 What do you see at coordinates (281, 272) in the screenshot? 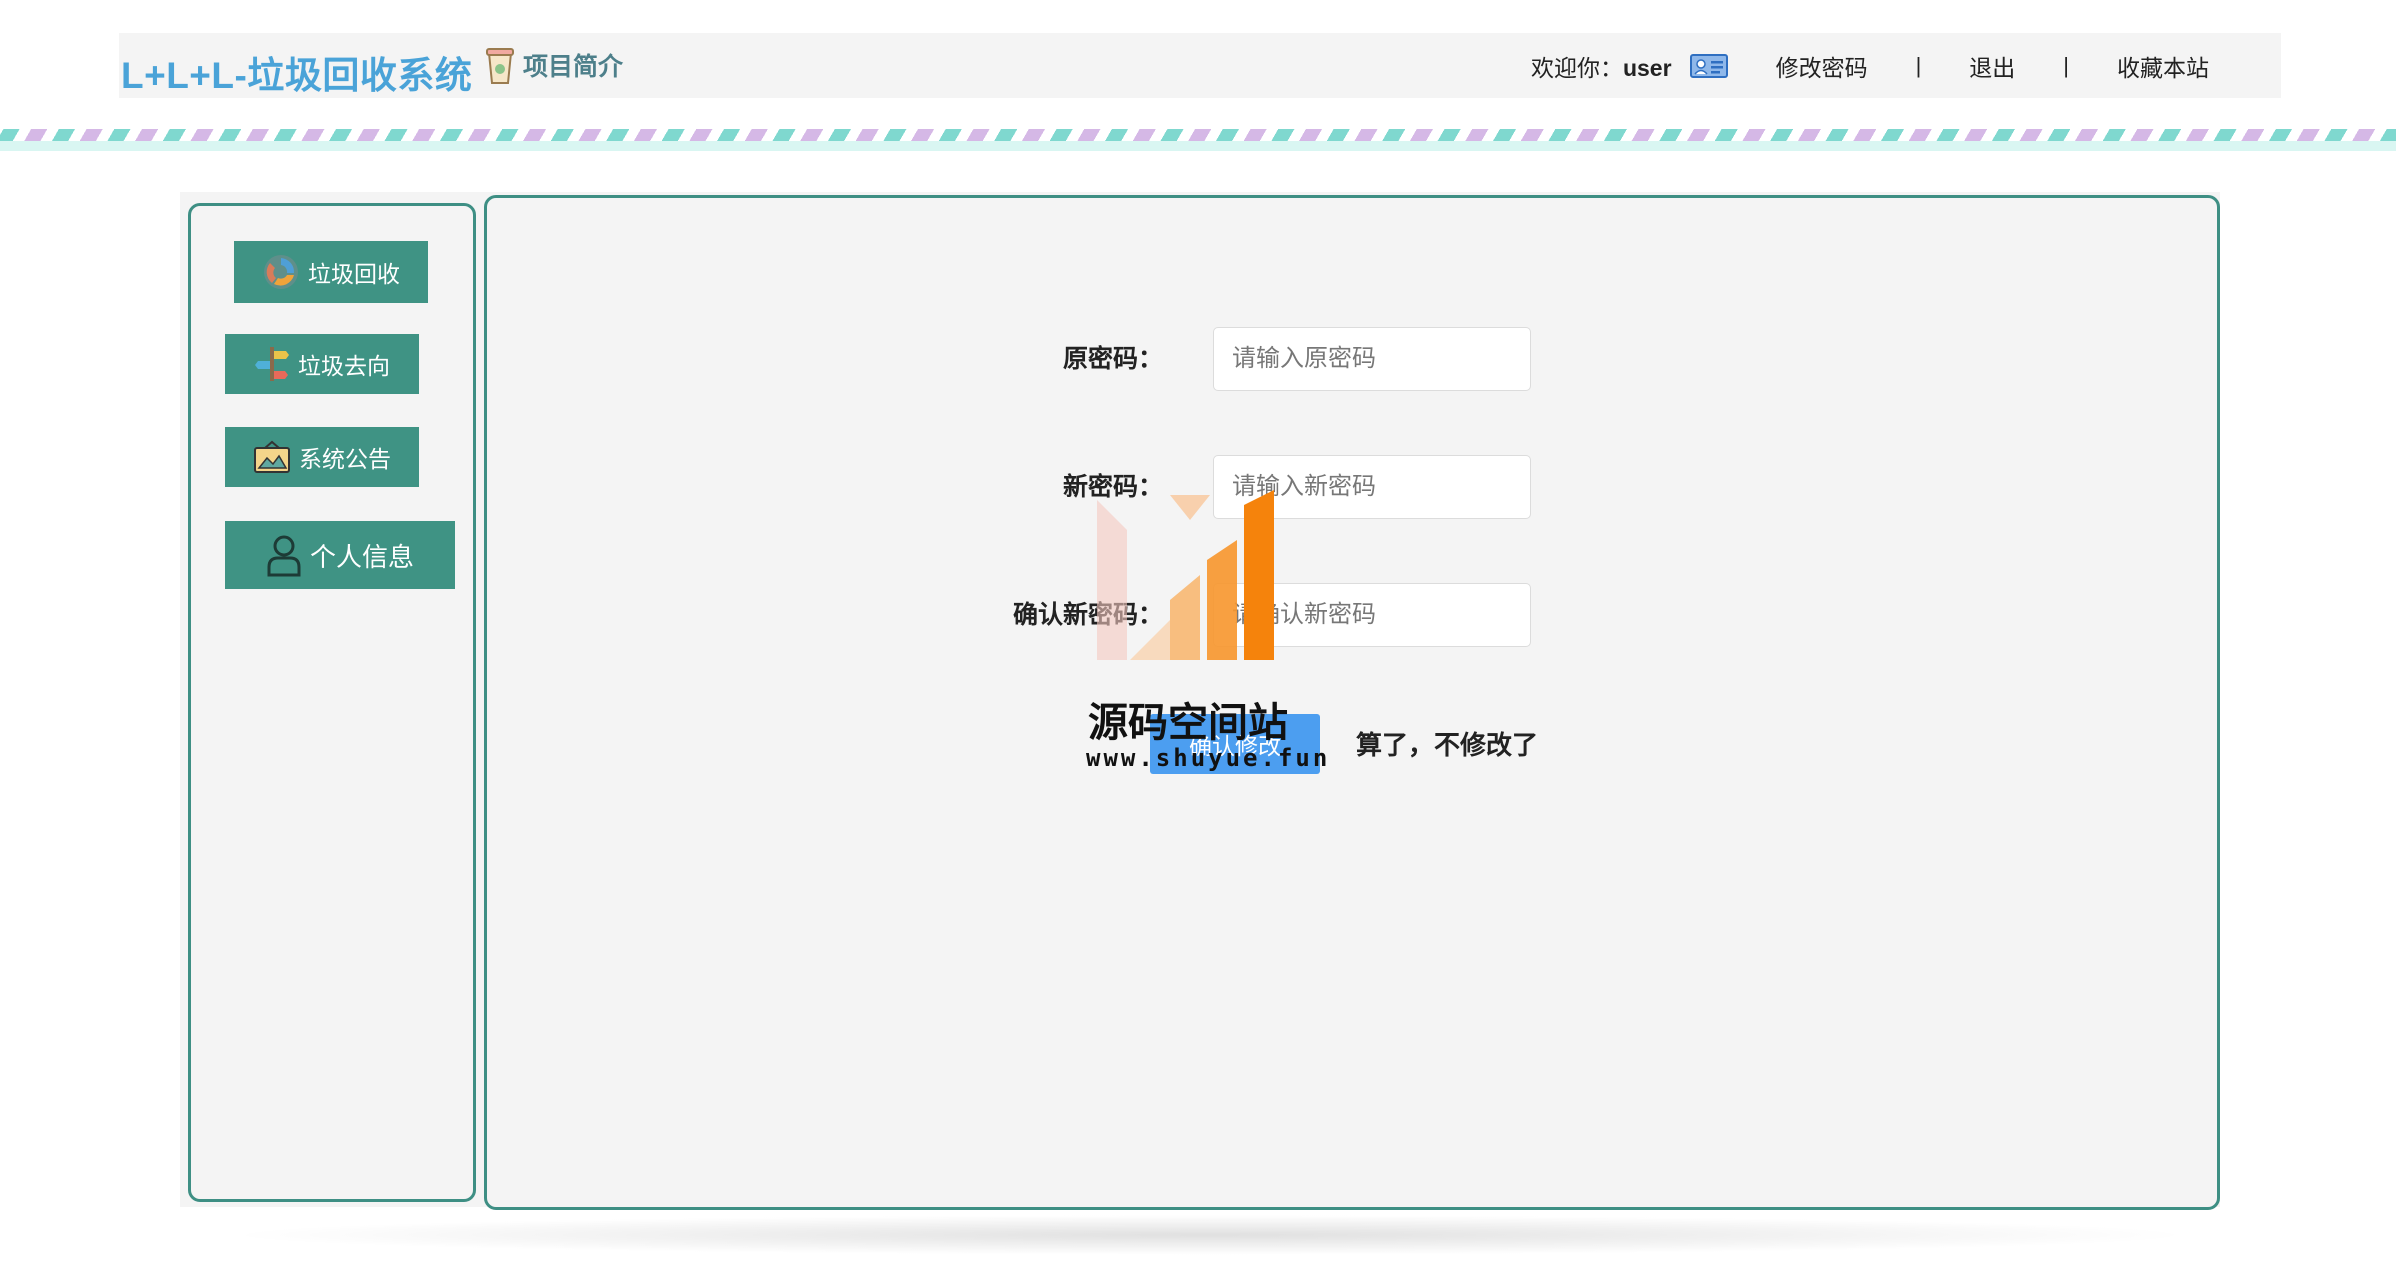
I see `recycle-icon` at bounding box center [281, 272].